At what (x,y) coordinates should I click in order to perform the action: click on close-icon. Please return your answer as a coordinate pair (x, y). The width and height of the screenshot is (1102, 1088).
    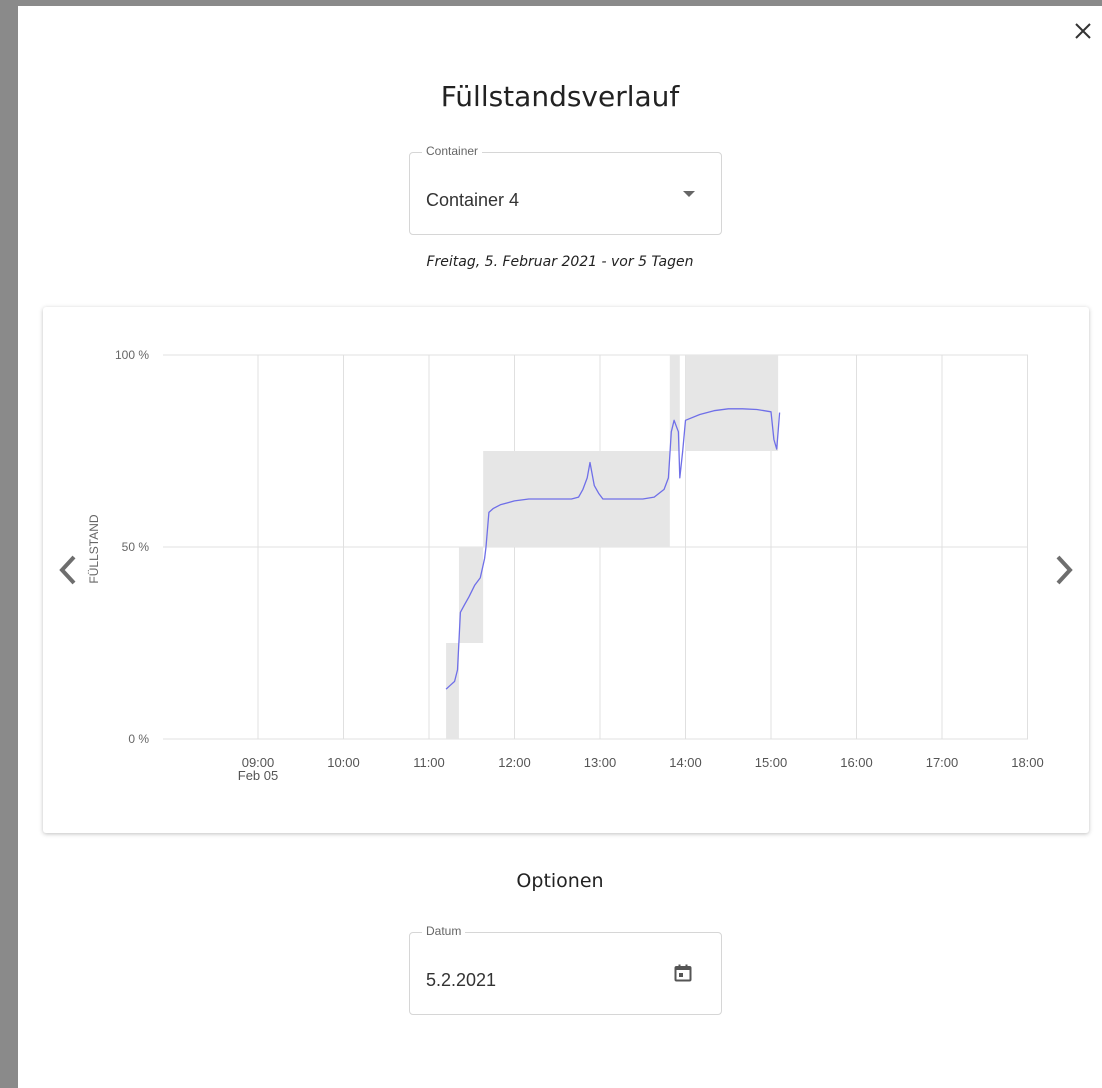
    Looking at the image, I should click on (1083, 31).